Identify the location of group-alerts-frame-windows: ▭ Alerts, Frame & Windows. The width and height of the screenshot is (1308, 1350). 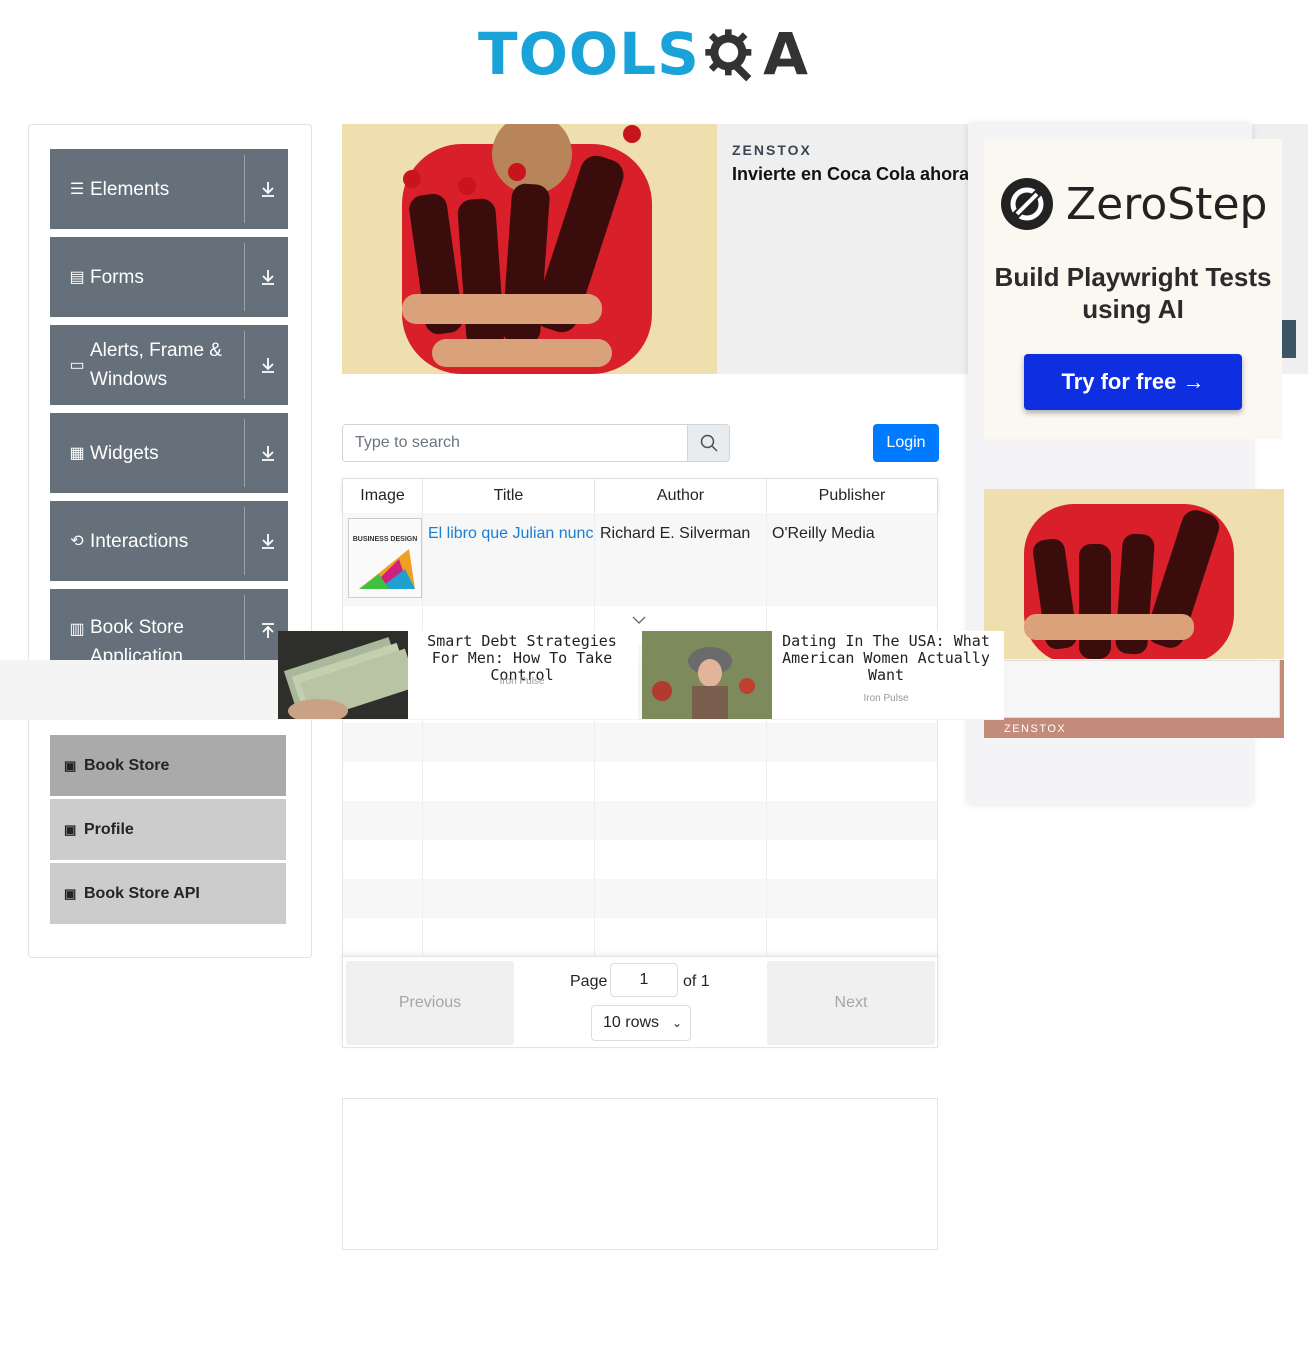
(169, 365).